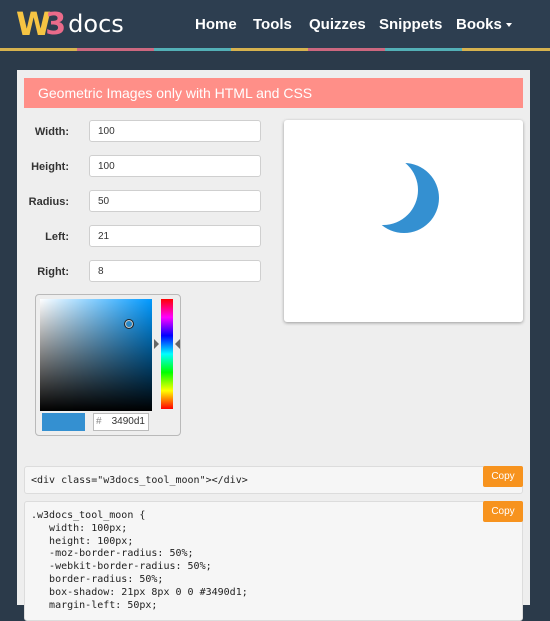 The width and height of the screenshot is (550, 621). Describe the element at coordinates (79, 528) in the screenshot. I see `css-code-line: width: 100px;` at that location.